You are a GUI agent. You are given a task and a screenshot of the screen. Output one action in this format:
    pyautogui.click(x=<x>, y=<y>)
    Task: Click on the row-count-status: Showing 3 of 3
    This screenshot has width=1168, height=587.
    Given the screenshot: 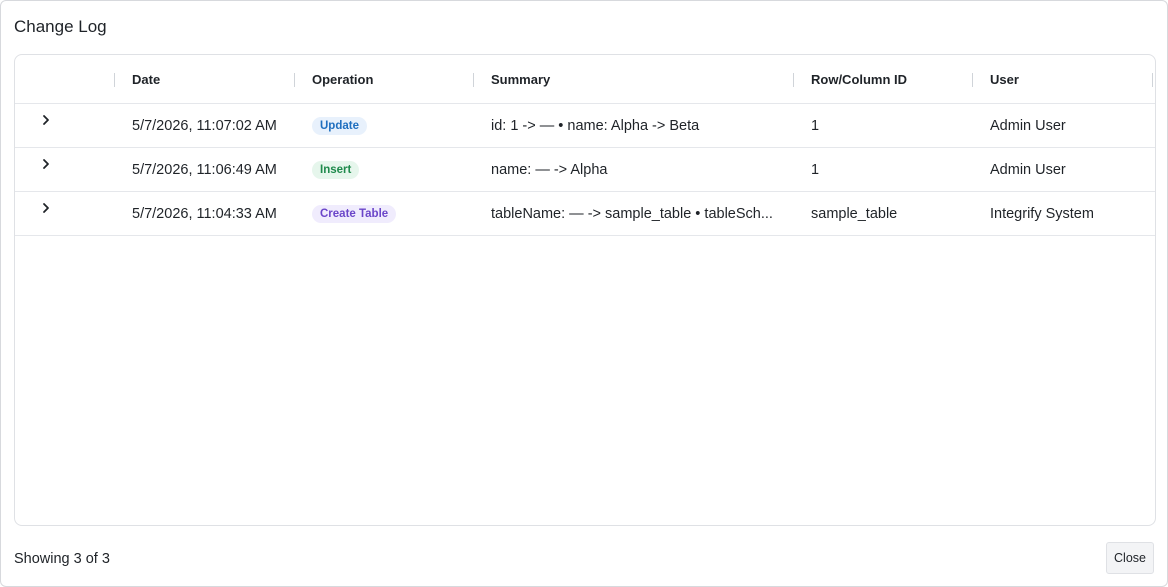 What is the action you would take?
    pyautogui.click(x=62, y=559)
    